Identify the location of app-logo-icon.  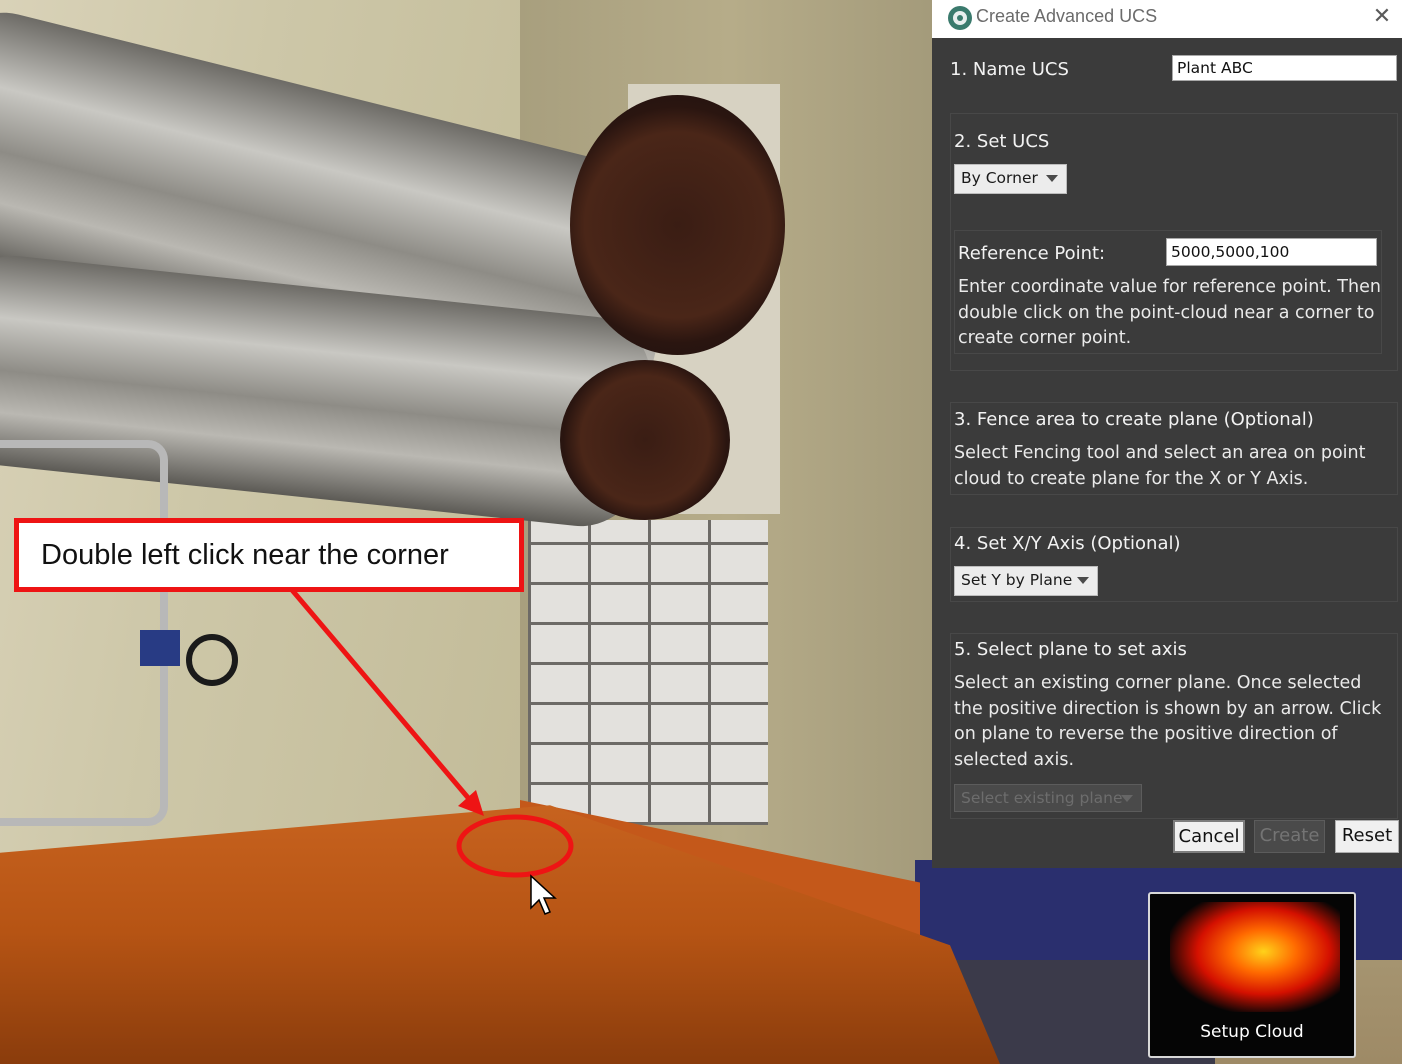
(960, 18).